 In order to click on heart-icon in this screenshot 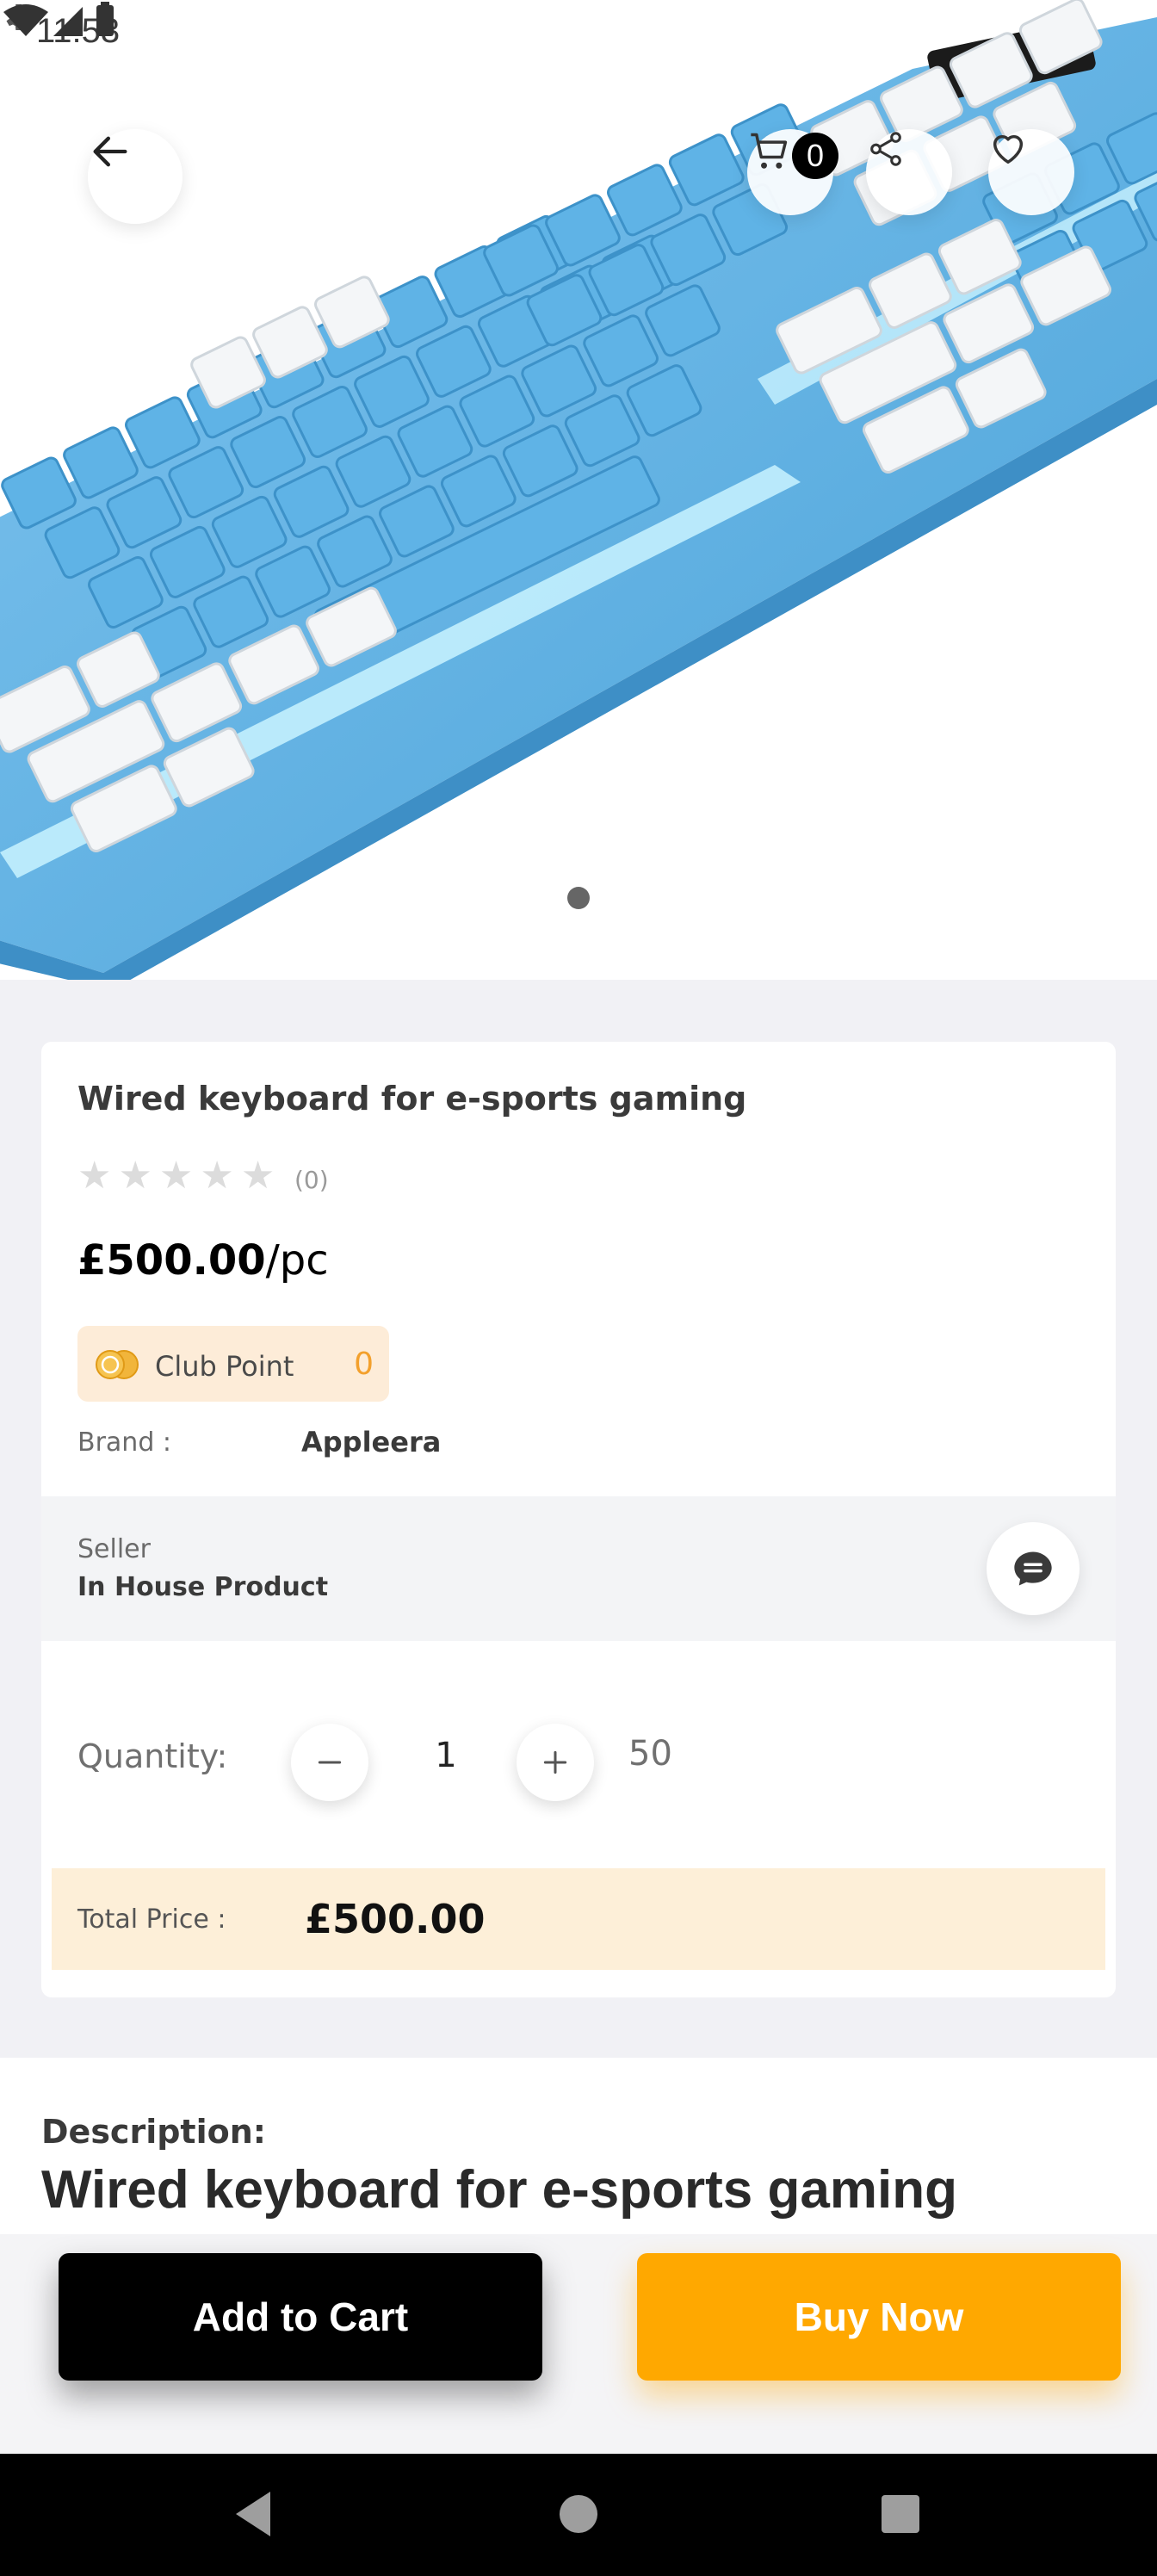, I will do `click(1009, 149)`.